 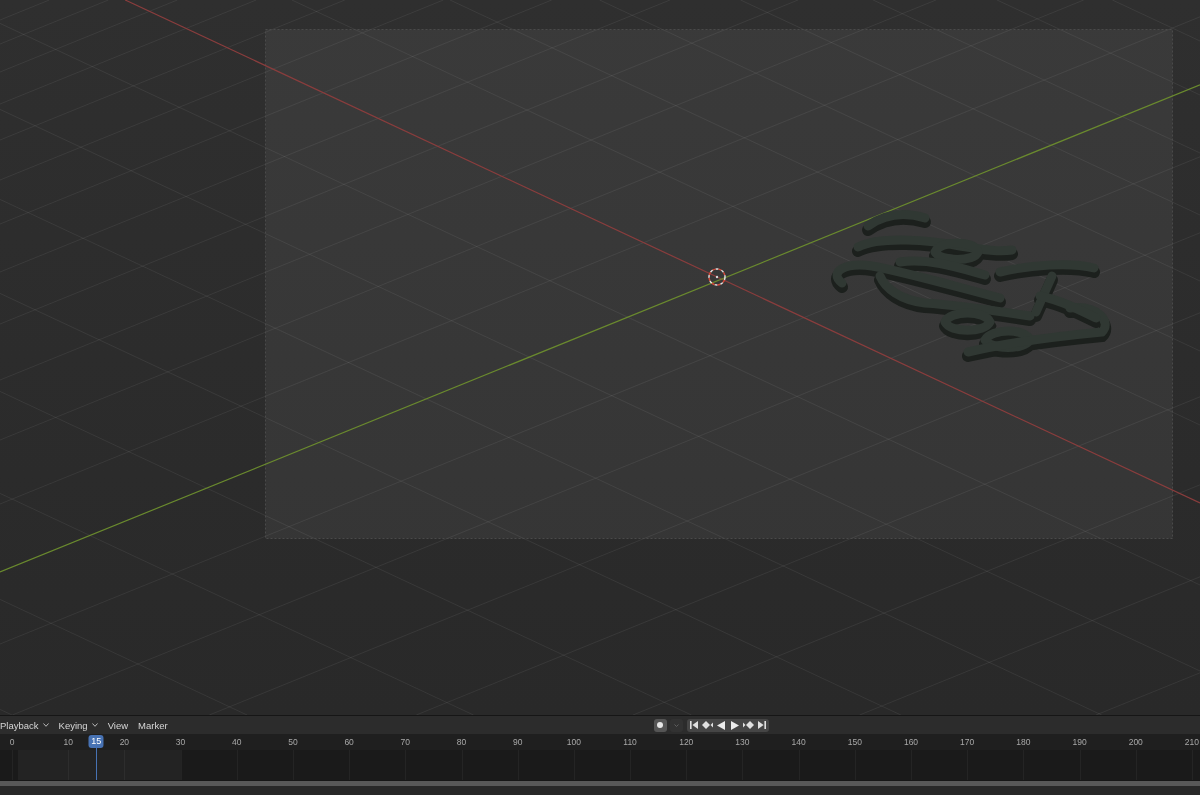 What do you see at coordinates (734, 725) in the screenshot?
I see `play-icon` at bounding box center [734, 725].